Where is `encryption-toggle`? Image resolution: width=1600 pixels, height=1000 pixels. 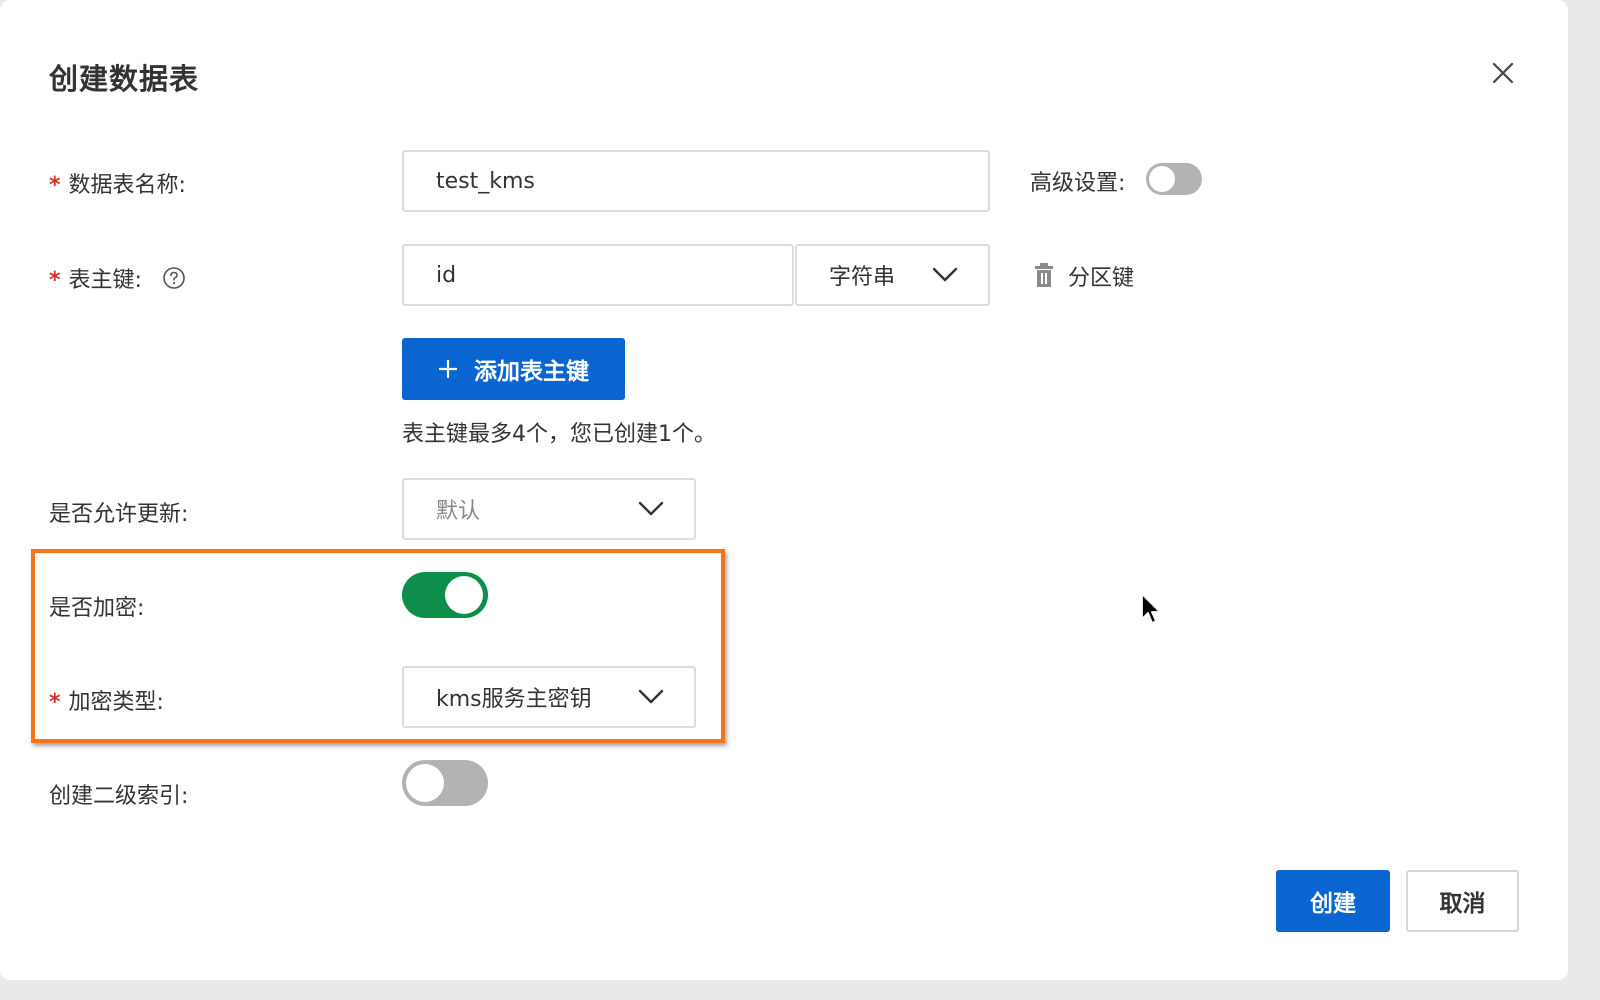
encryption-toggle is located at coordinates (445, 595).